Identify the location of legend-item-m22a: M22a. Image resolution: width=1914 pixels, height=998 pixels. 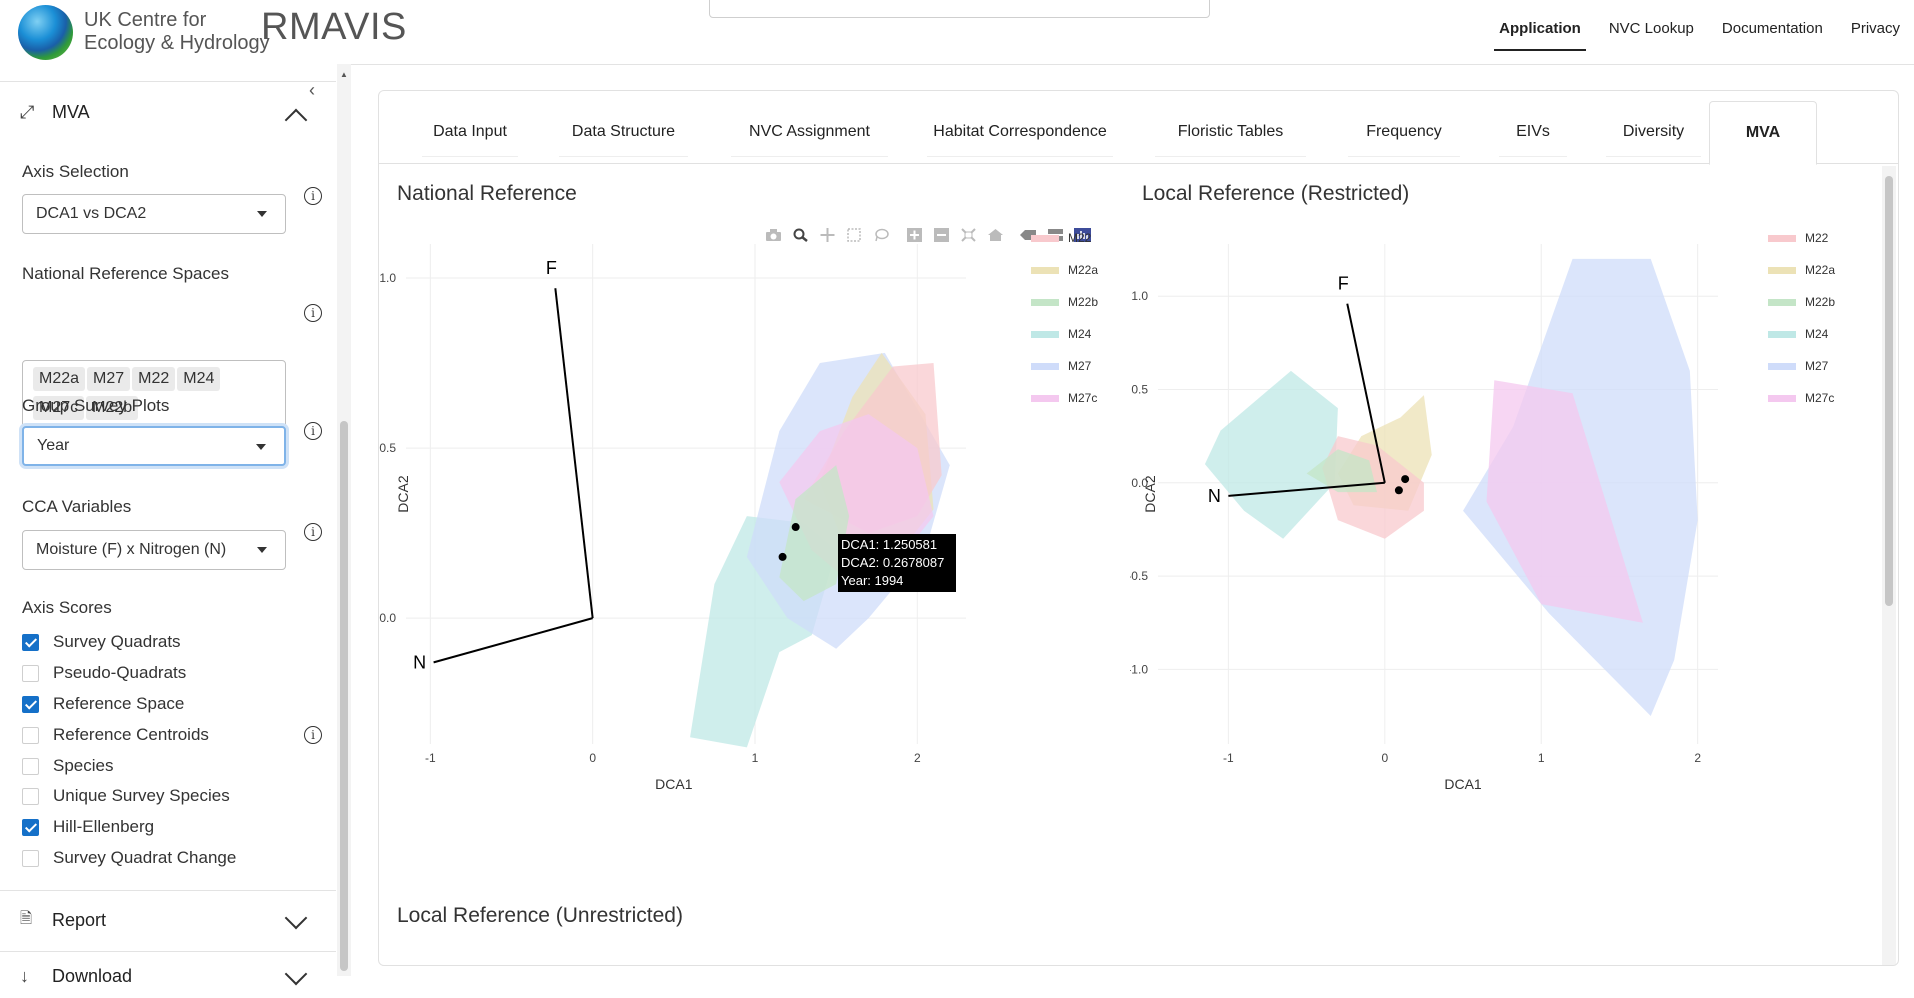
(1083, 270).